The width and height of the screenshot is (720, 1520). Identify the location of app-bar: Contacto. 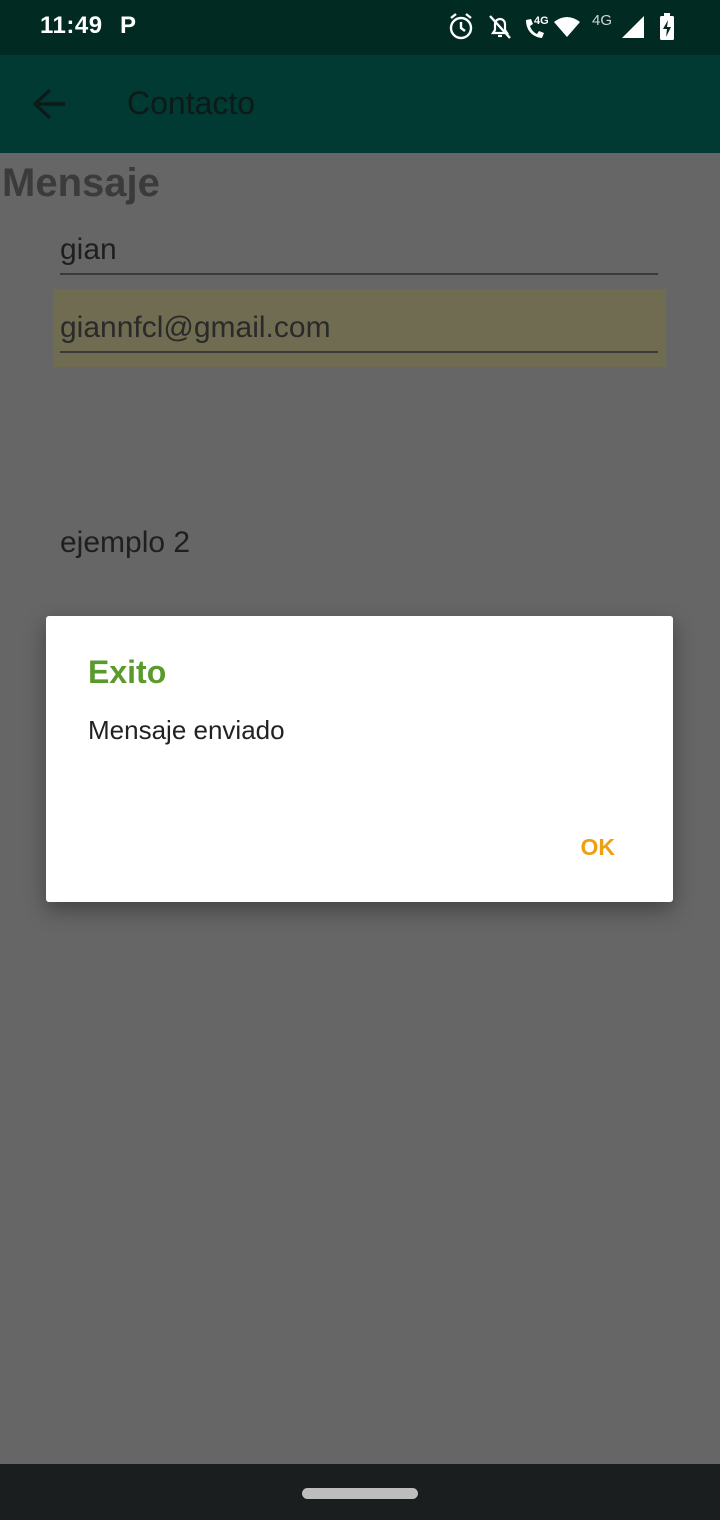
(360, 104).